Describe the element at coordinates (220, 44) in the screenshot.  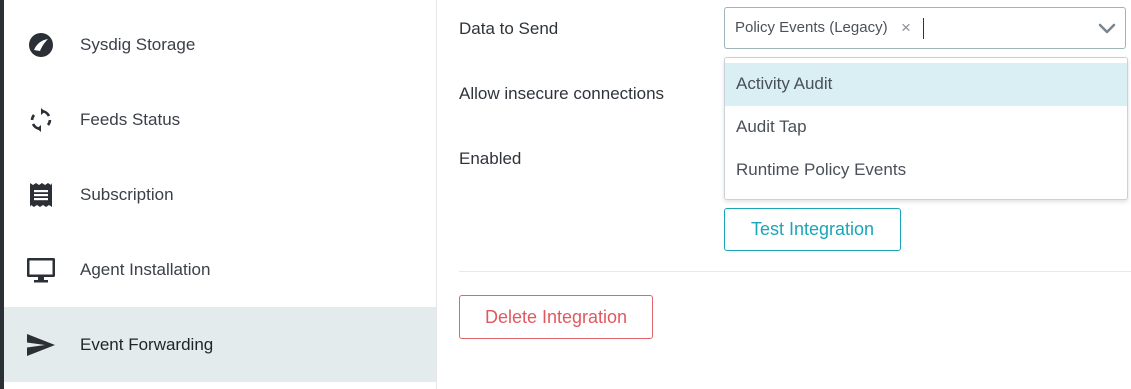
I see `sidebar-item-sysdig-storage: Sysdig Storage` at that location.